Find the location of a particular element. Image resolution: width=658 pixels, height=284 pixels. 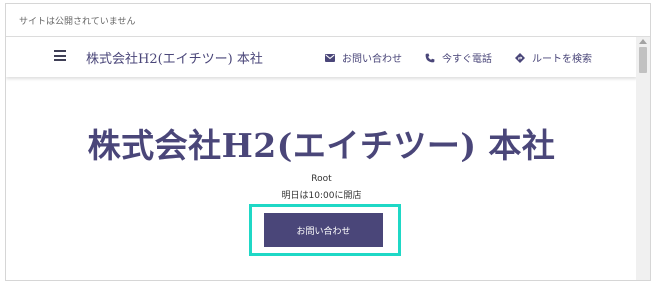

nav-directions-link: ルートを検索 is located at coordinates (553, 57).